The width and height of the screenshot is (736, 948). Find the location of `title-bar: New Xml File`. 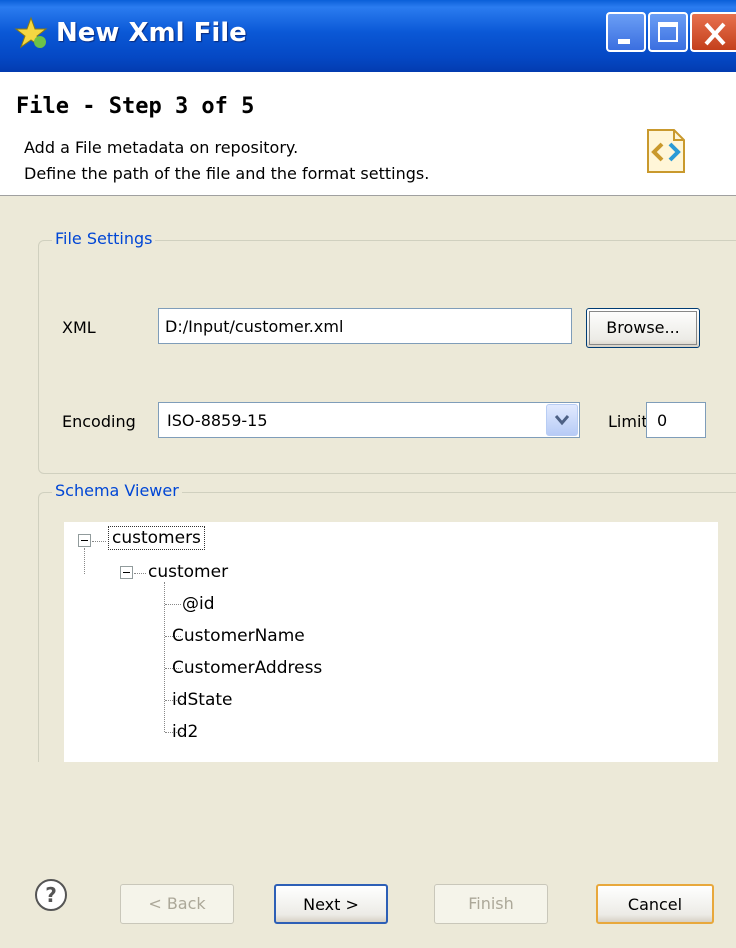

title-bar: New Xml File is located at coordinates (368, 36).